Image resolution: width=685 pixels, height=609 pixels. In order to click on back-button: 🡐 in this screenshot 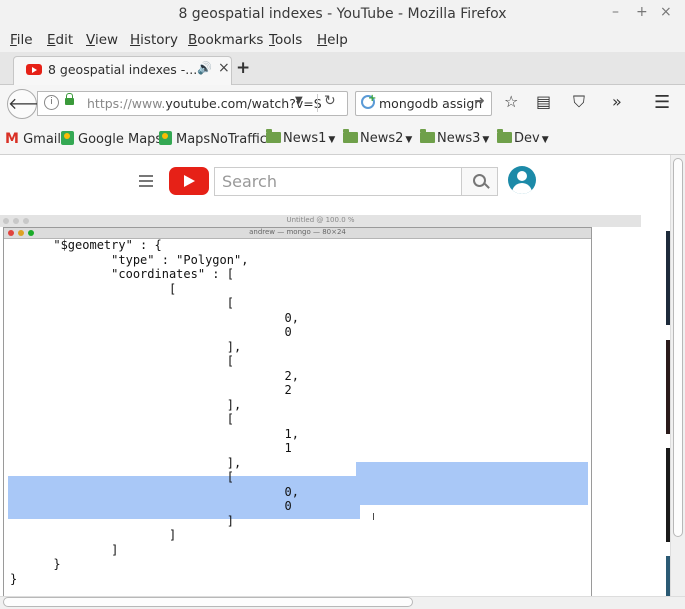, I will do `click(29, 104)`.